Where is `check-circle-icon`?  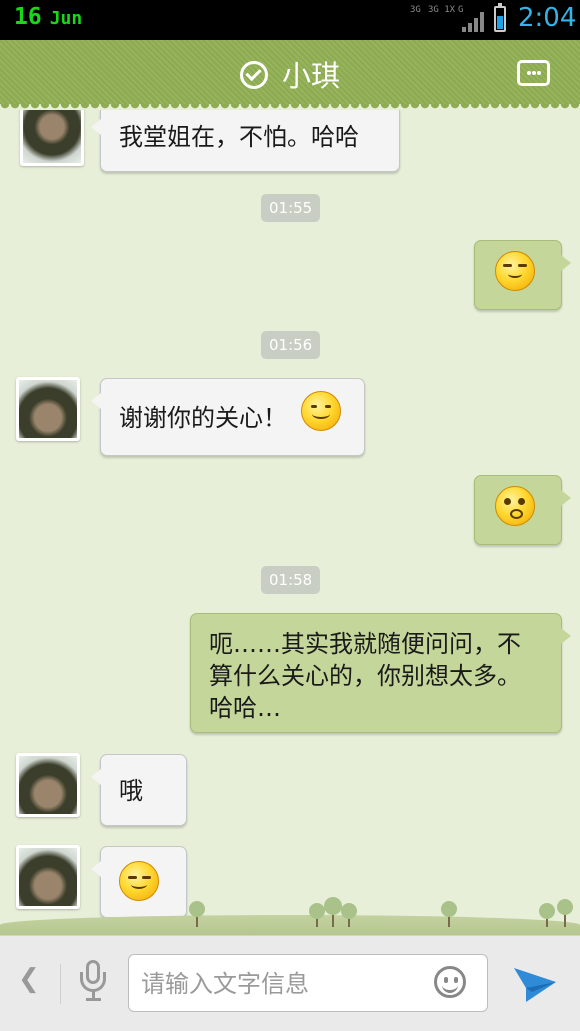
check-circle-icon is located at coordinates (253, 75).